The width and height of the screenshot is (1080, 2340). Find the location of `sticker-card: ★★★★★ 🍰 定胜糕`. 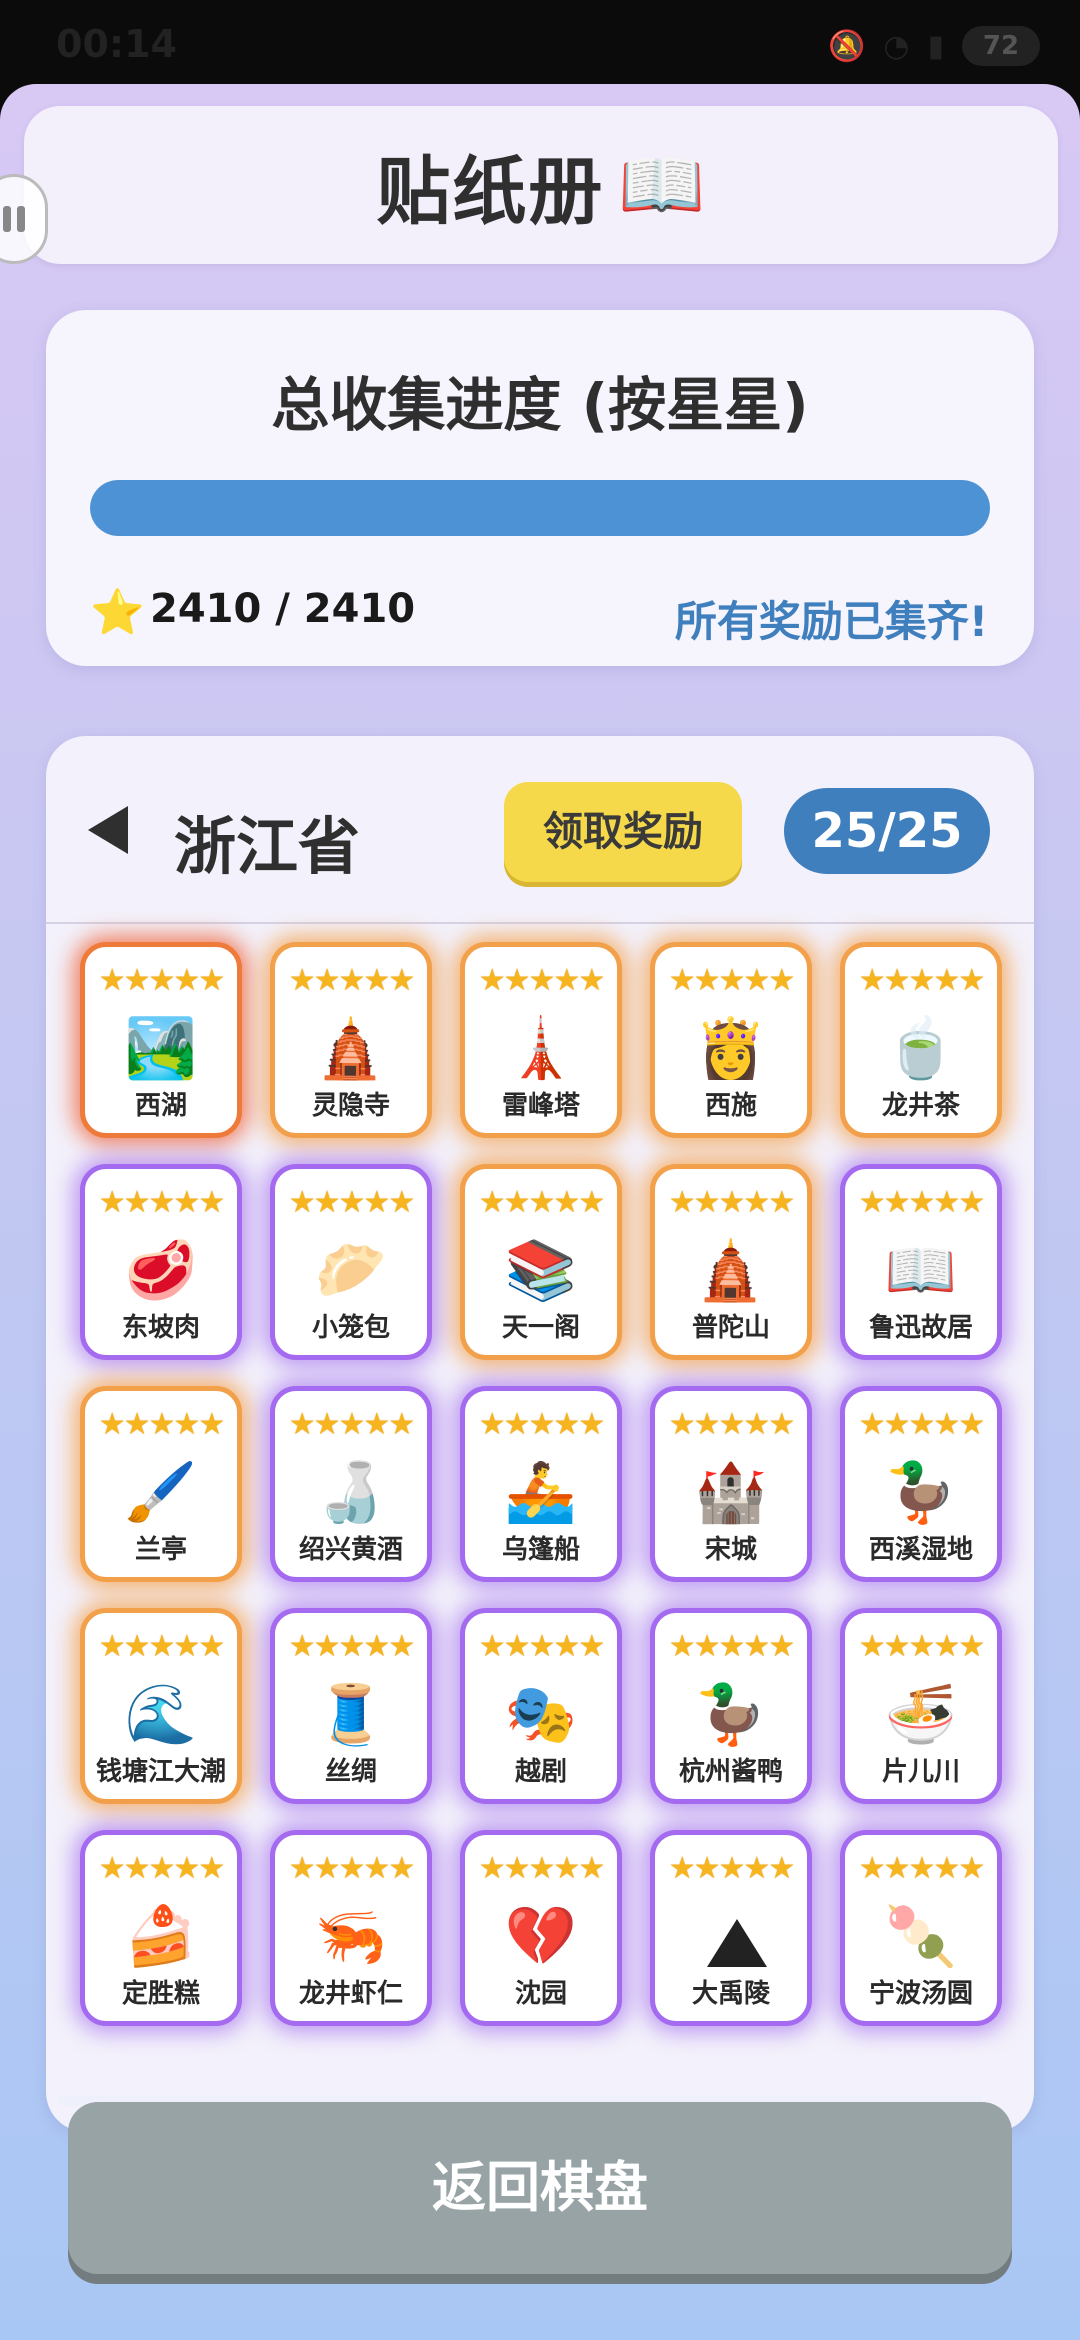

sticker-card: ★★★★★ 🍰 定胜糕 is located at coordinates (161, 1928).